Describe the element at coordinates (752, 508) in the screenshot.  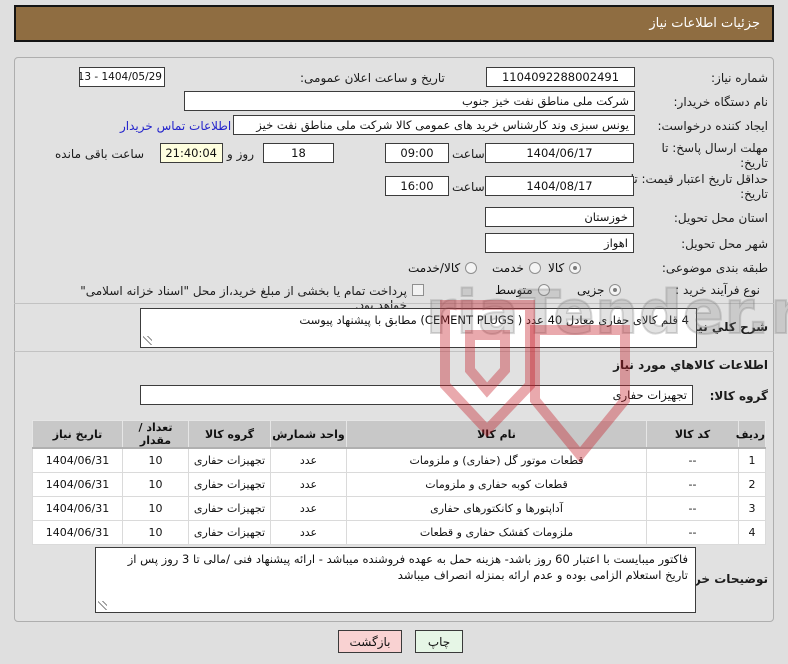
I see `cell-row-number: 3` at that location.